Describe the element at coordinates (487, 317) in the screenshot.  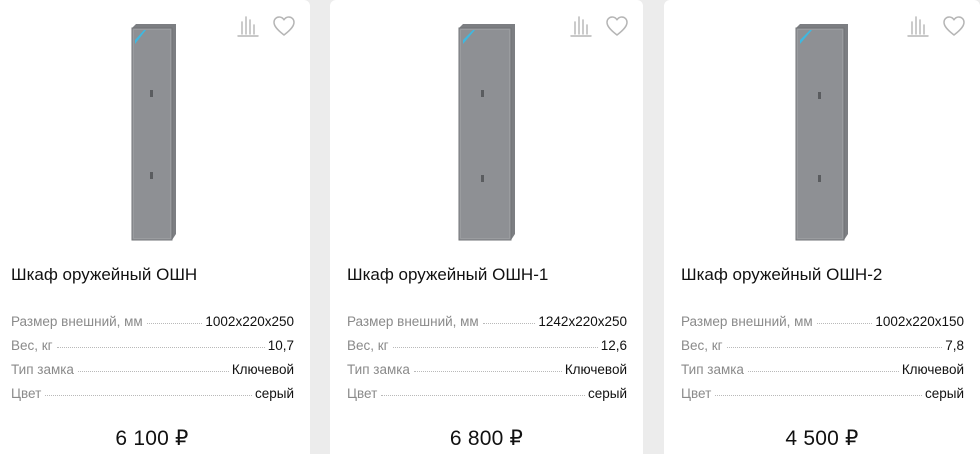
I see `spec-row: Размер внешний, мм 1242x220x250` at that location.